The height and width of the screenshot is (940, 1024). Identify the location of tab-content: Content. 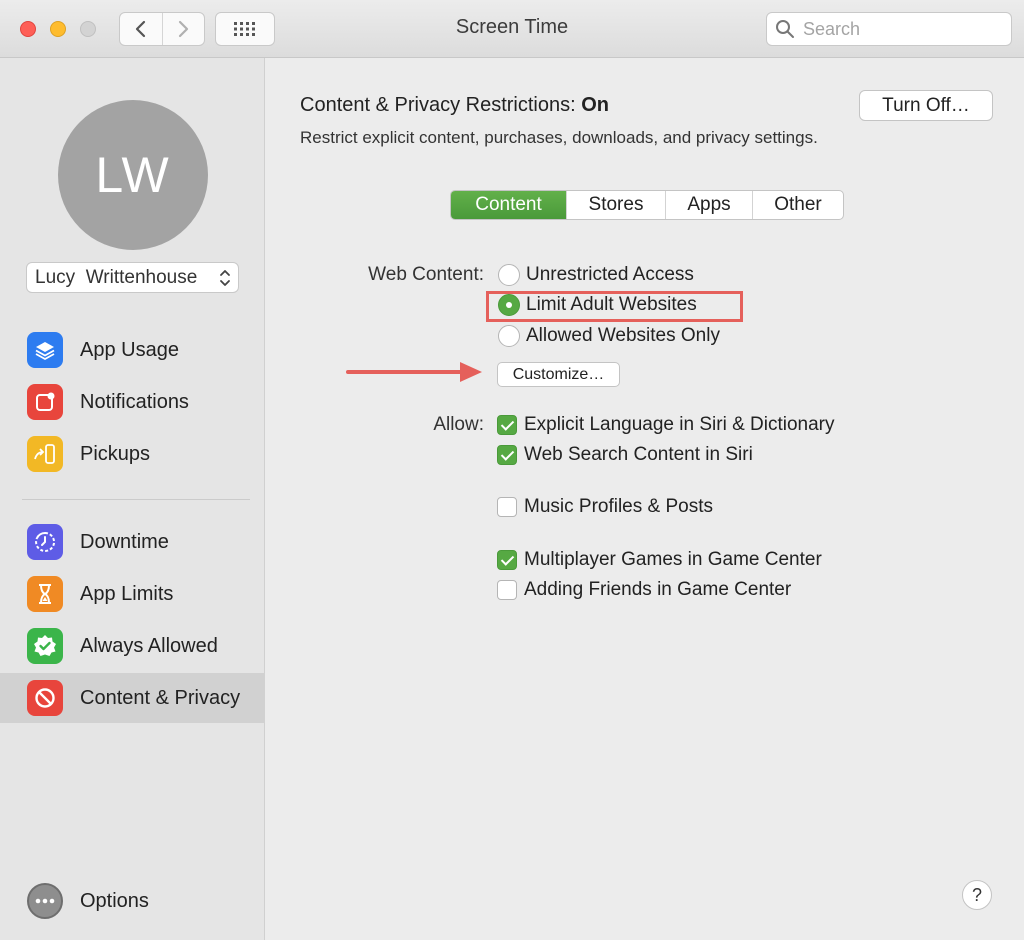
(508, 205).